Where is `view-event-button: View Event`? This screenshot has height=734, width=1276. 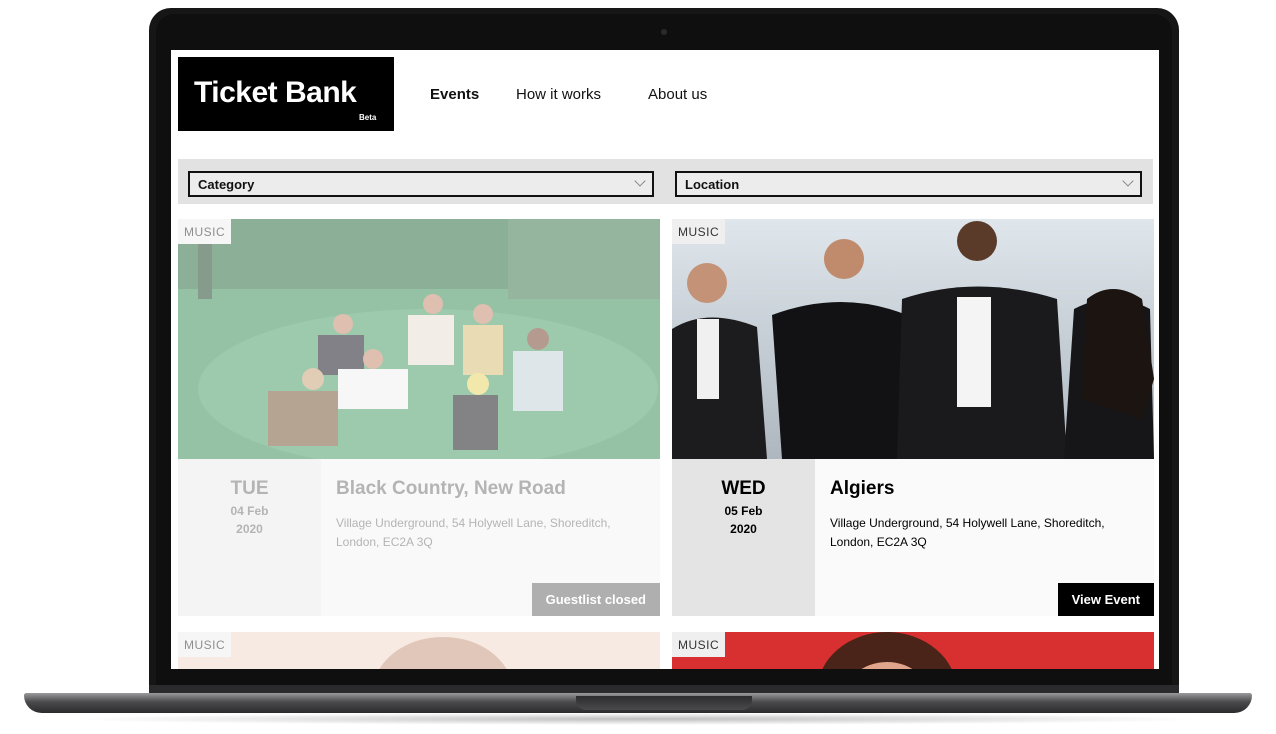 view-event-button: View Event is located at coordinates (1105, 599).